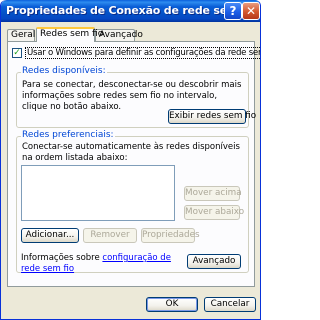 The height and width of the screenshot is (320, 320). I want to click on close-button: ✕, so click(251, 11).